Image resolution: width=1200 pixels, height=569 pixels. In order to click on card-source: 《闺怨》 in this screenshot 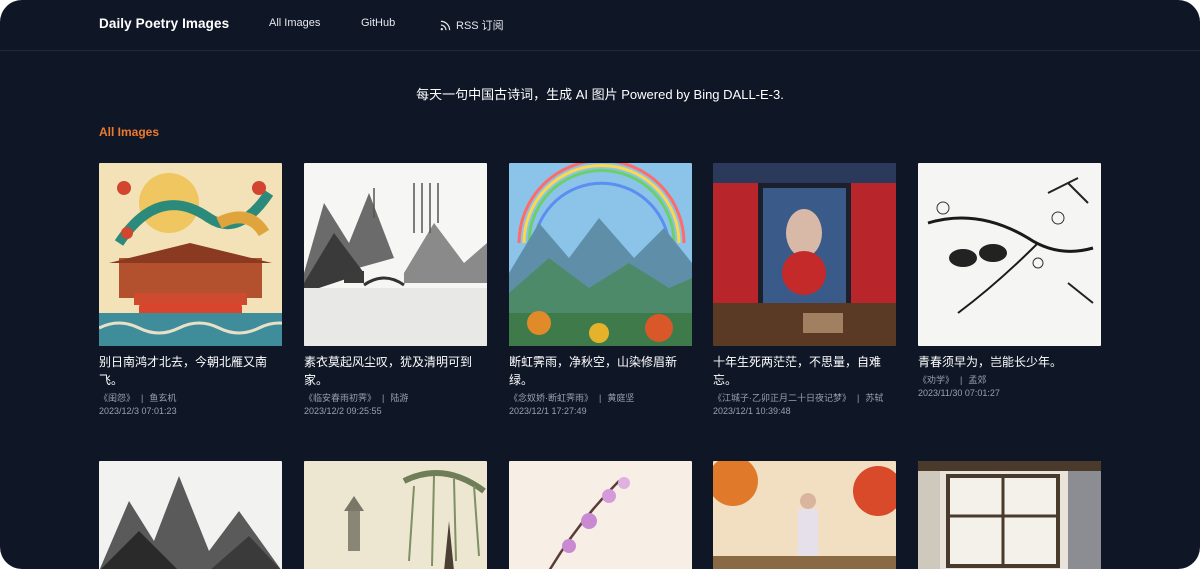, I will do `click(117, 398)`.